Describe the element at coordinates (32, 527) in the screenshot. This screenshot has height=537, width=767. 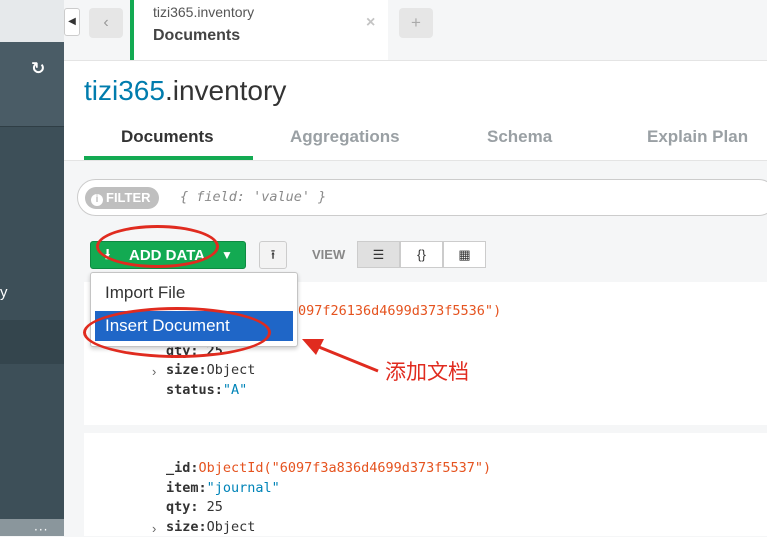
I see `sidebar-footer` at that location.